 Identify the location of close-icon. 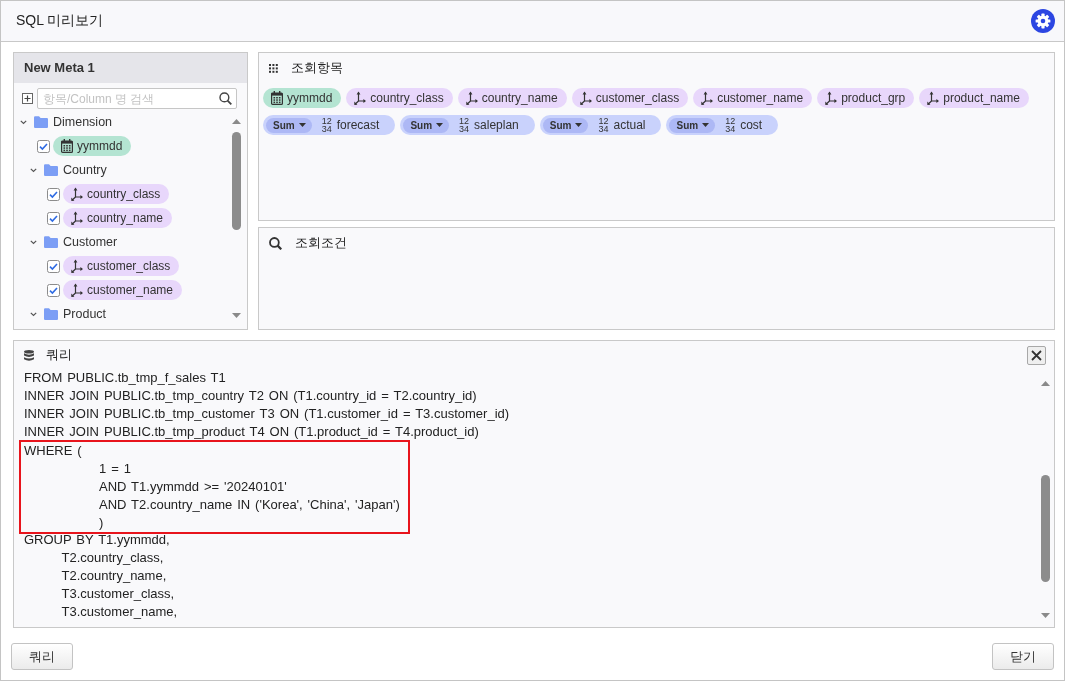
(1036, 355).